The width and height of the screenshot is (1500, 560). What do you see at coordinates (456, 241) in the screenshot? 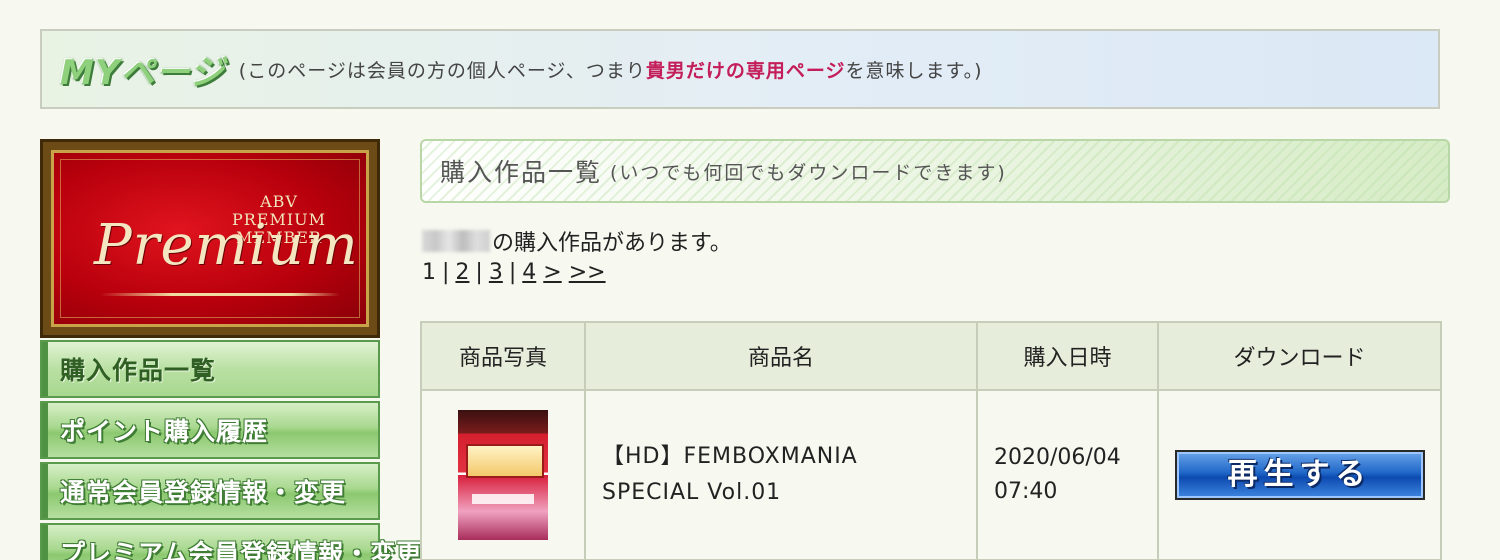
I see `blurred-username` at bounding box center [456, 241].